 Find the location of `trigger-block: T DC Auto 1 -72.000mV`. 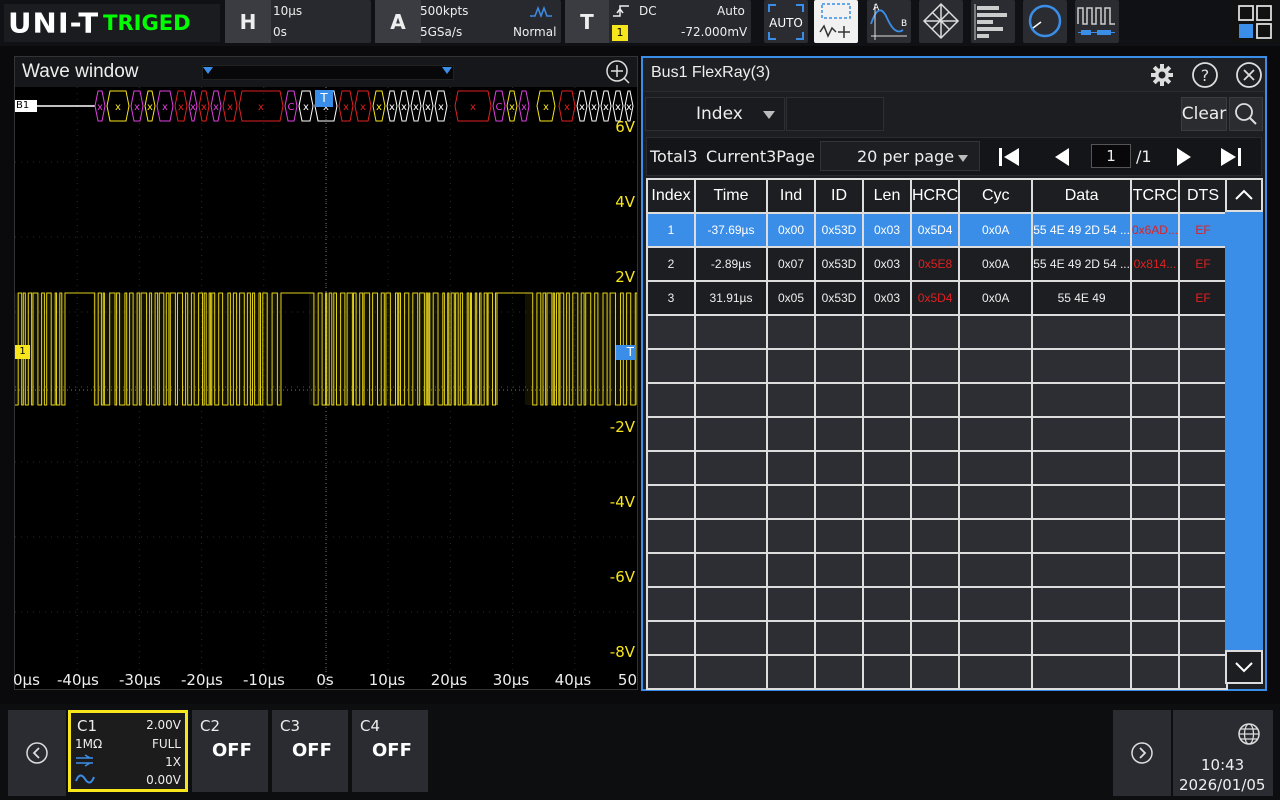

trigger-block: T DC Auto 1 -72.000mV is located at coordinates (658, 21).